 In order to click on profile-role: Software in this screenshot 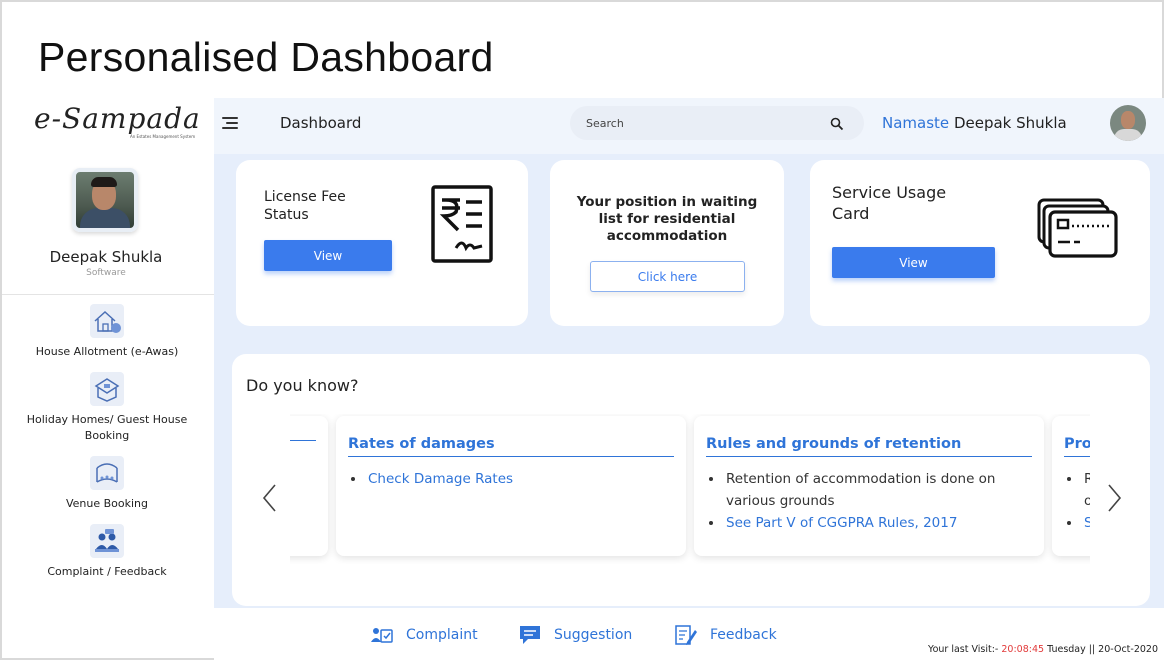, I will do `click(106, 273)`.